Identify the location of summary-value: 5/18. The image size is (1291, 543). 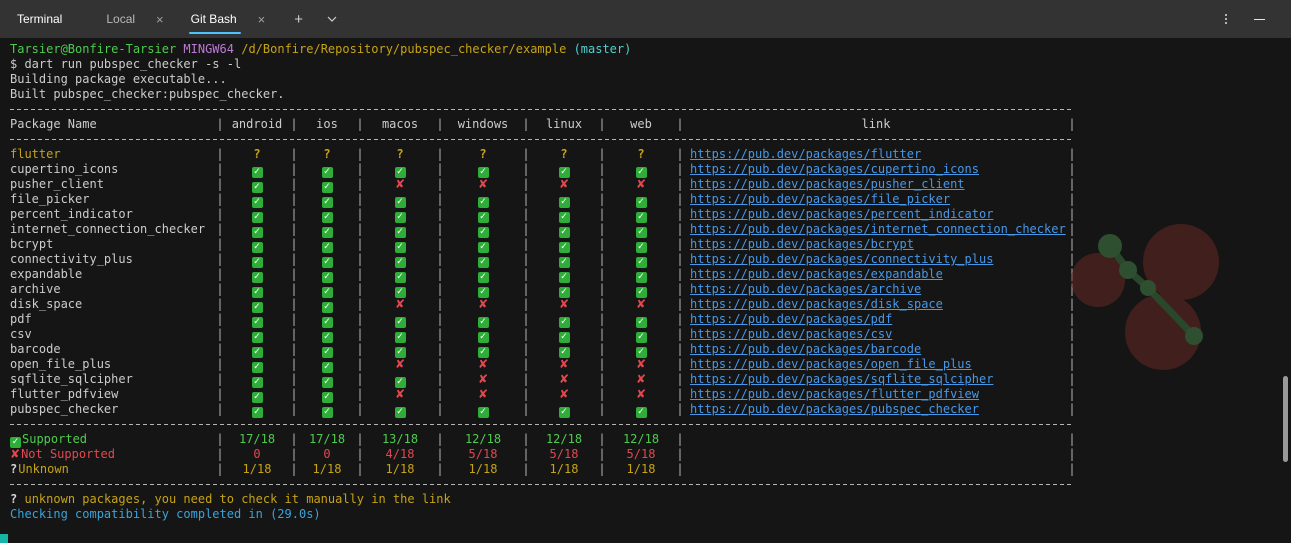
(564, 454).